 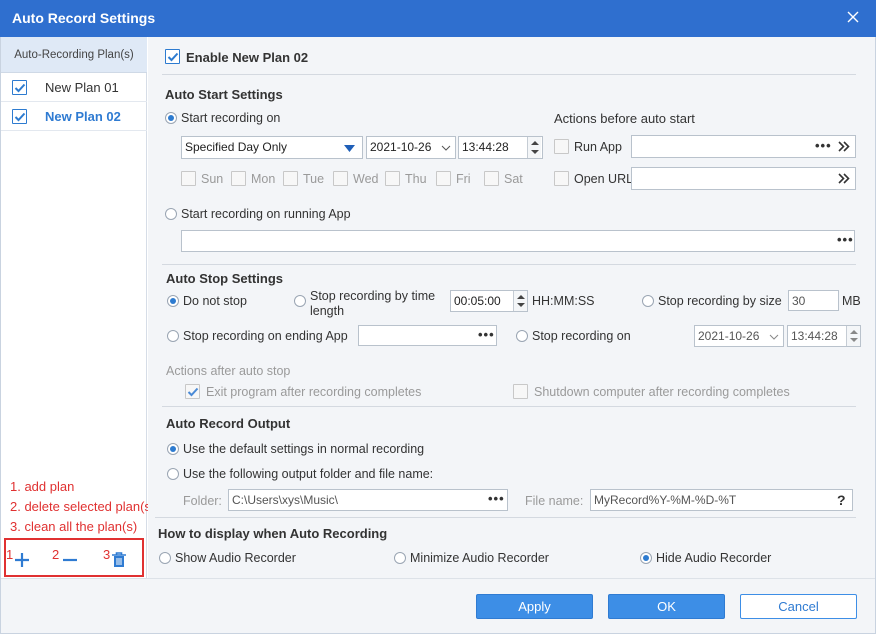 I want to click on default-output-radio, so click(x=173, y=449).